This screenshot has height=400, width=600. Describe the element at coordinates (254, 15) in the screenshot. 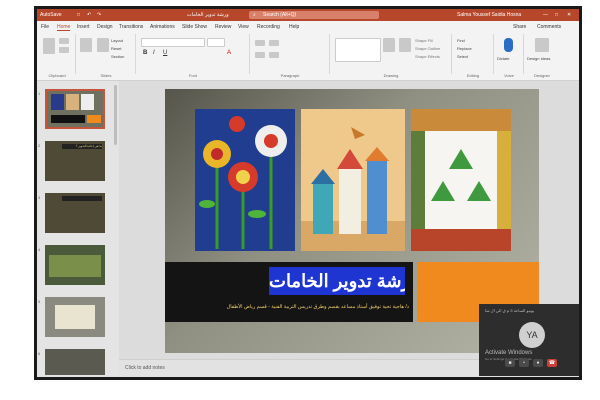

I see `search-icon: ⌕` at that location.